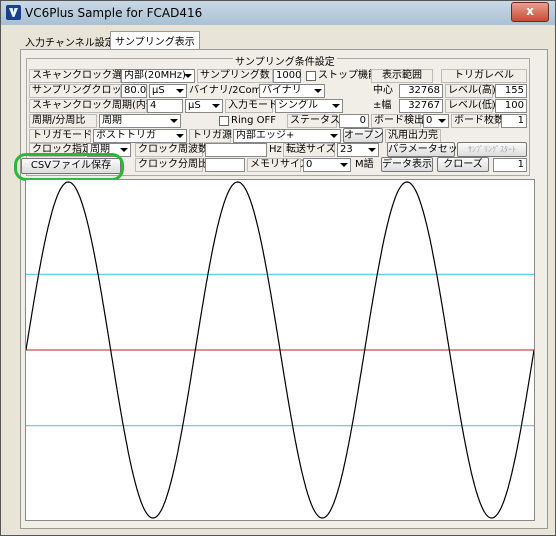 This screenshot has width=556, height=536. Describe the element at coordinates (309, 164) in the screenshot. I see `memory-size-select-value: 0` at that location.